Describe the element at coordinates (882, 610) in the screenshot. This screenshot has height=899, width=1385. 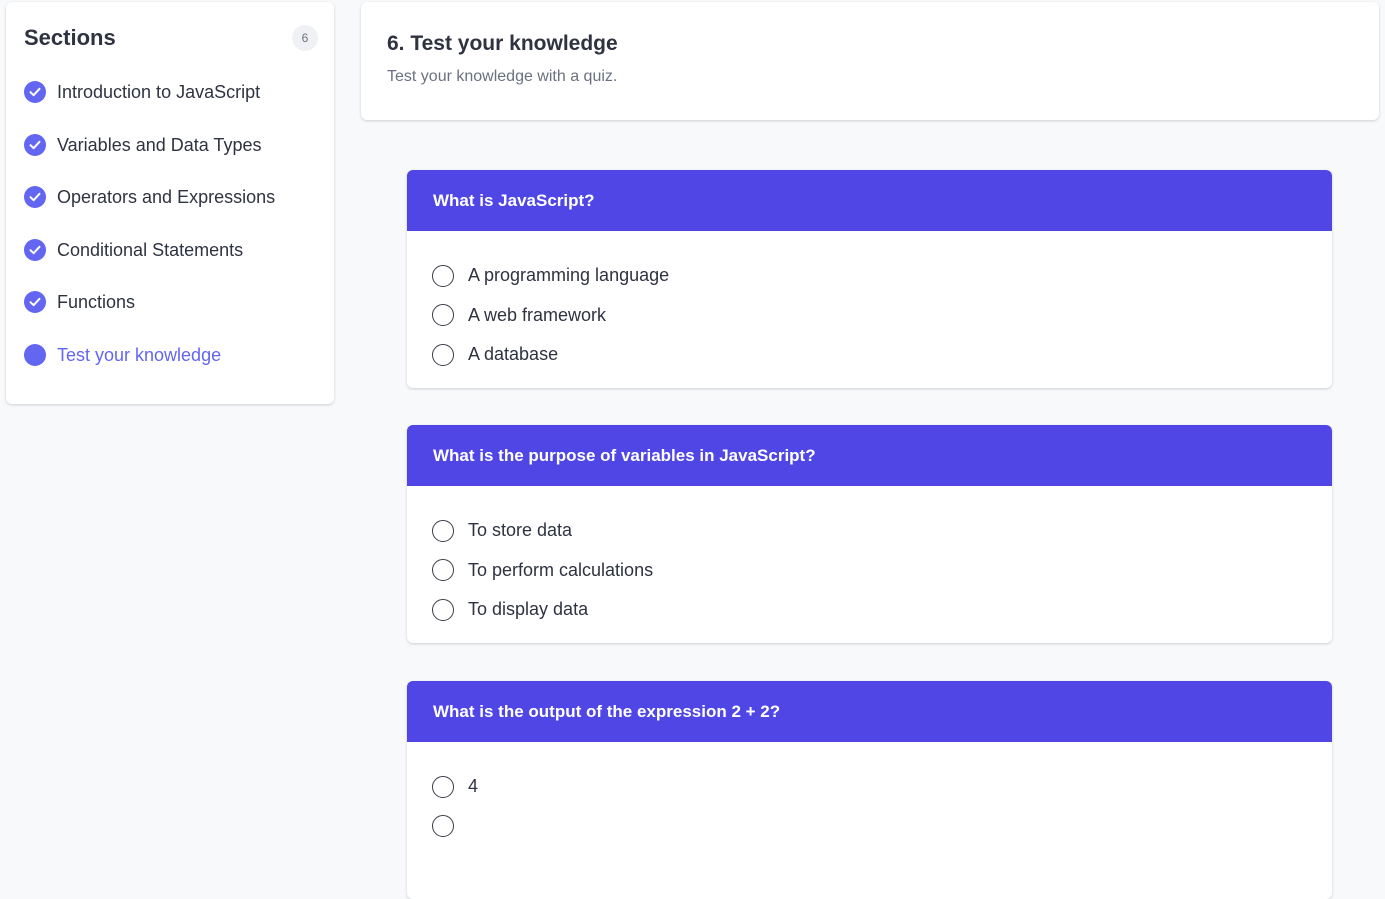
I see `answer-option: To display data` at that location.